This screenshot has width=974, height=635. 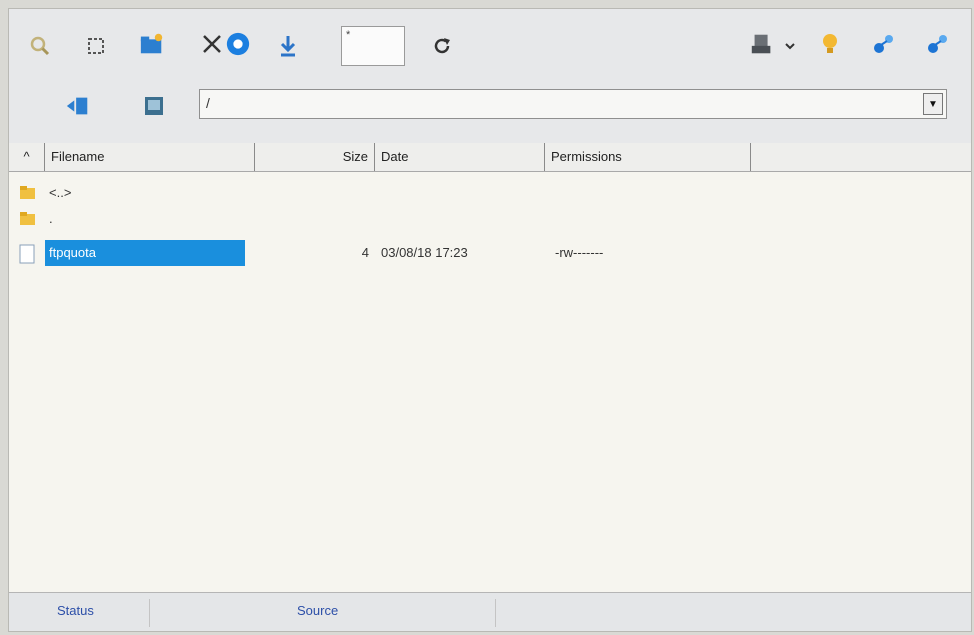 I want to click on select-icon, so click(x=96, y=46).